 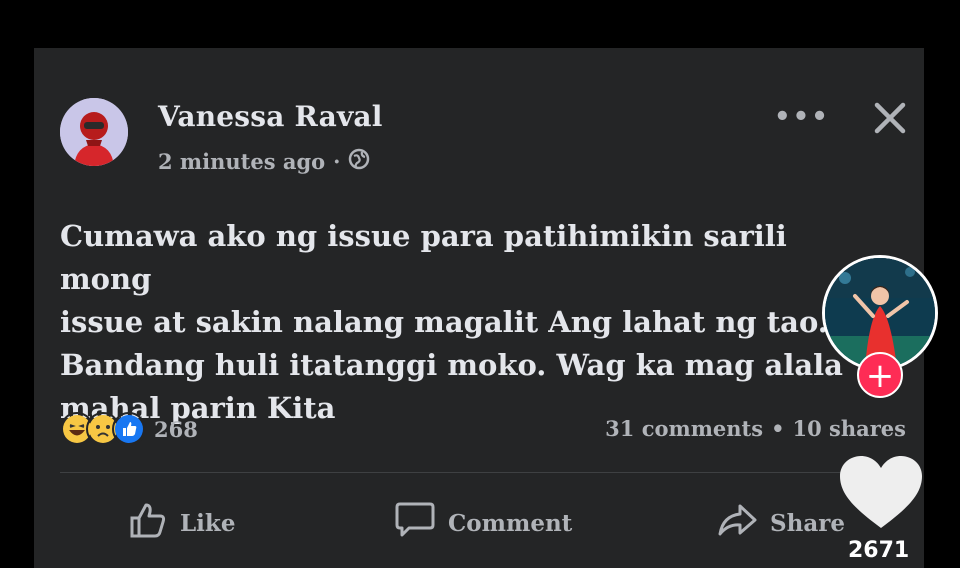 I want to click on shares-count: 10 shares, so click(x=849, y=428).